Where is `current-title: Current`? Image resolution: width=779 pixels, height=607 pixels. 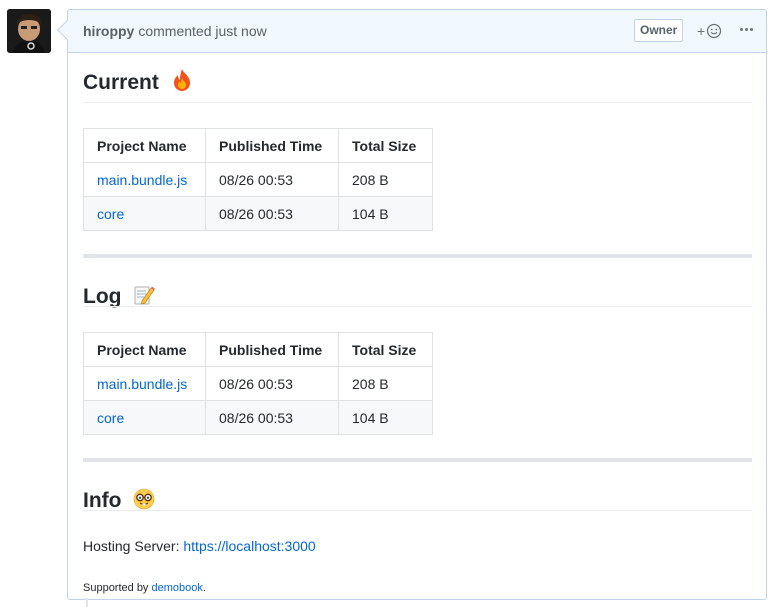 current-title: Current is located at coordinates (121, 82).